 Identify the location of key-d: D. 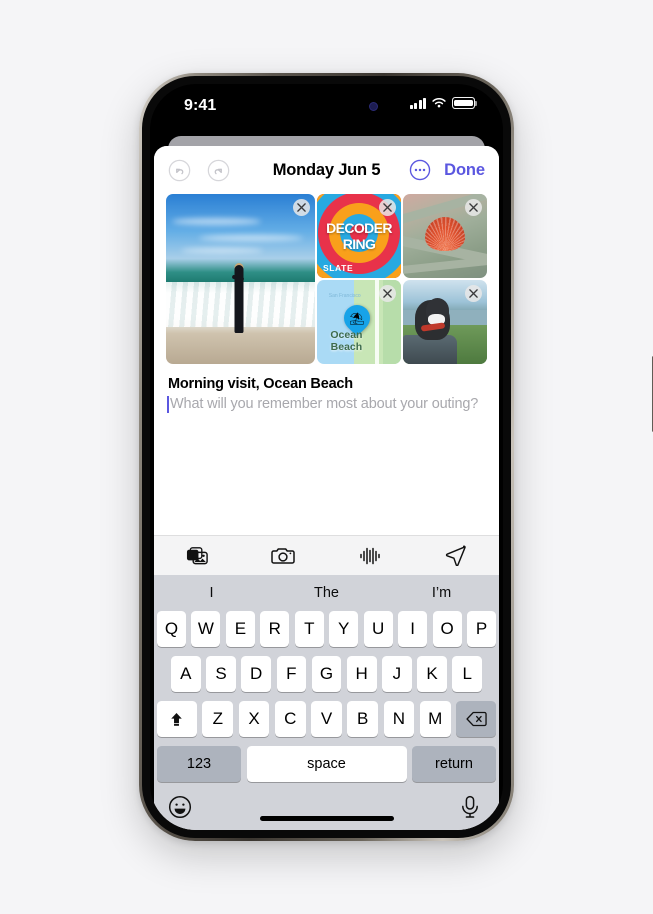
(256, 674).